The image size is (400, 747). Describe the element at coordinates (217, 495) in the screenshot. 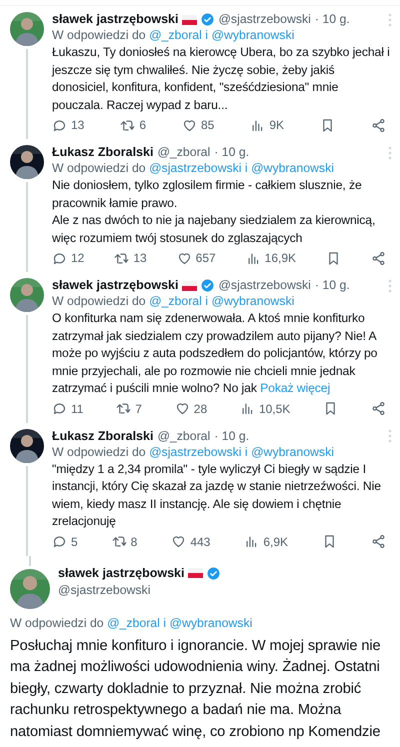

I see `post-text: "między 1 a 2,34 promila" - tyle wyliczył Ci biegły w sądzie I instancji, który Cię skazał za jazdę w stanie nietrzeźwości. Nie wiem, kiedy masz II instancję. Ale się dowiem i chętnie zrelacjonuję` at that location.